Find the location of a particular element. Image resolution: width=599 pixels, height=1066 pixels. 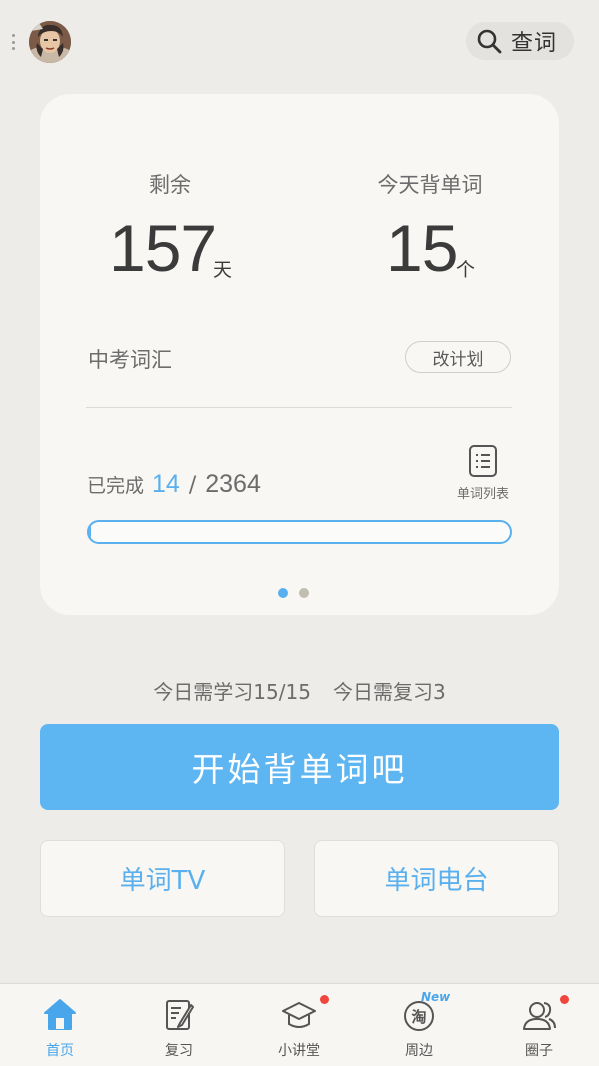

progress-text: 已完成 14 / 2364 is located at coordinates (174, 484).